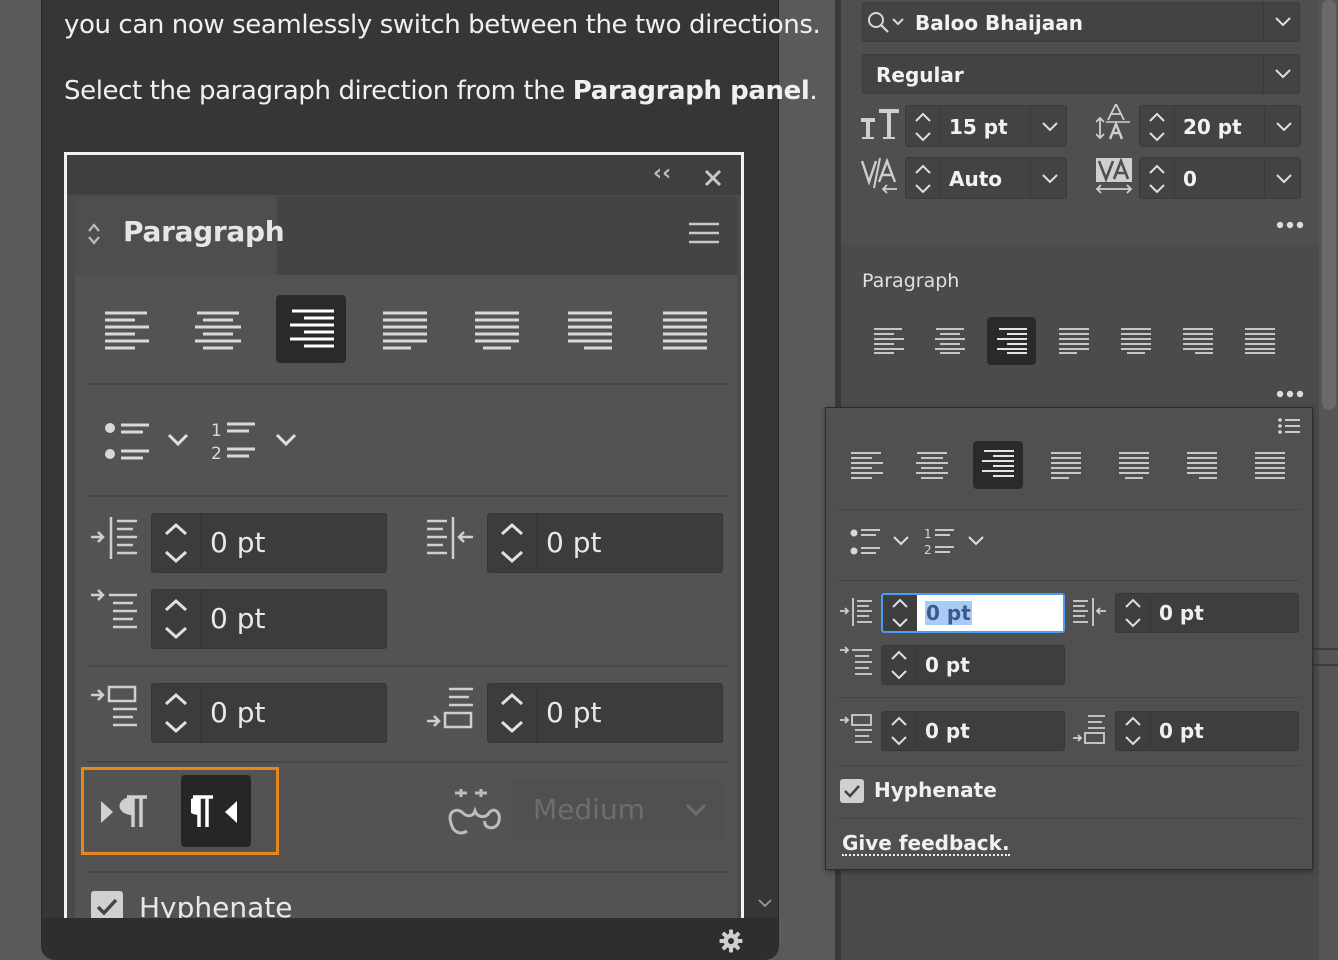  I want to click on stepper, so click(512, 543).